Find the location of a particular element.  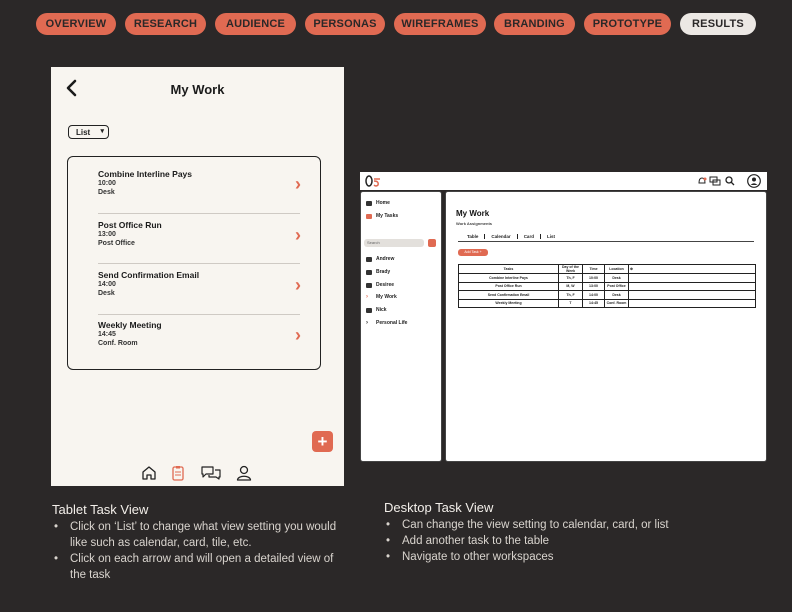

table-cell: 10:00 is located at coordinates (593, 278).